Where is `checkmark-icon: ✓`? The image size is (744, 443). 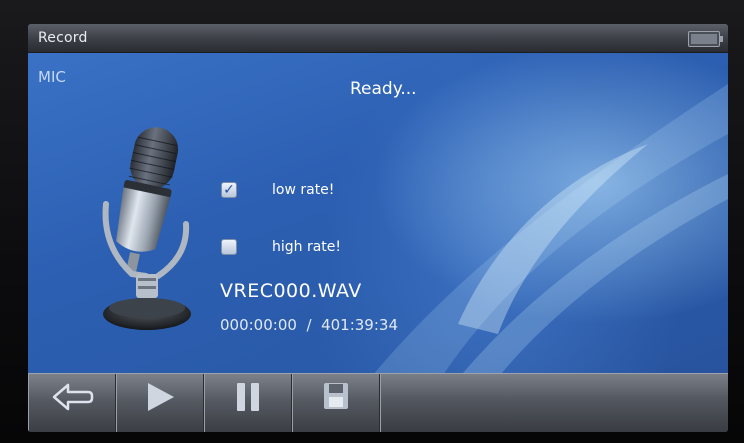 checkmark-icon: ✓ is located at coordinates (229, 190).